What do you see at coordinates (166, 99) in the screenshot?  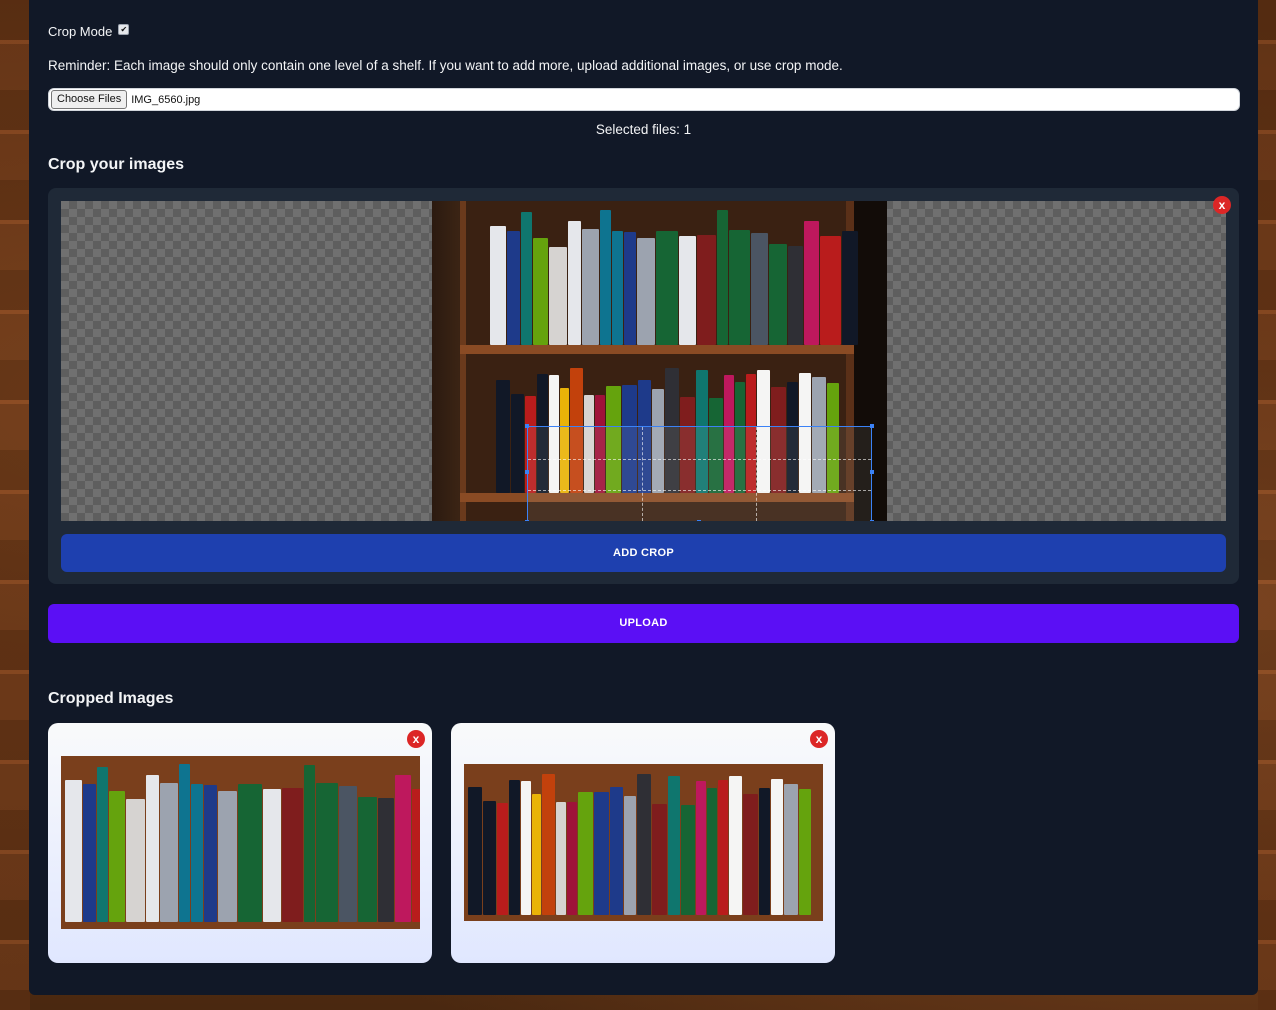 I see `selected-file-name: IMG_6560.jpg` at bounding box center [166, 99].